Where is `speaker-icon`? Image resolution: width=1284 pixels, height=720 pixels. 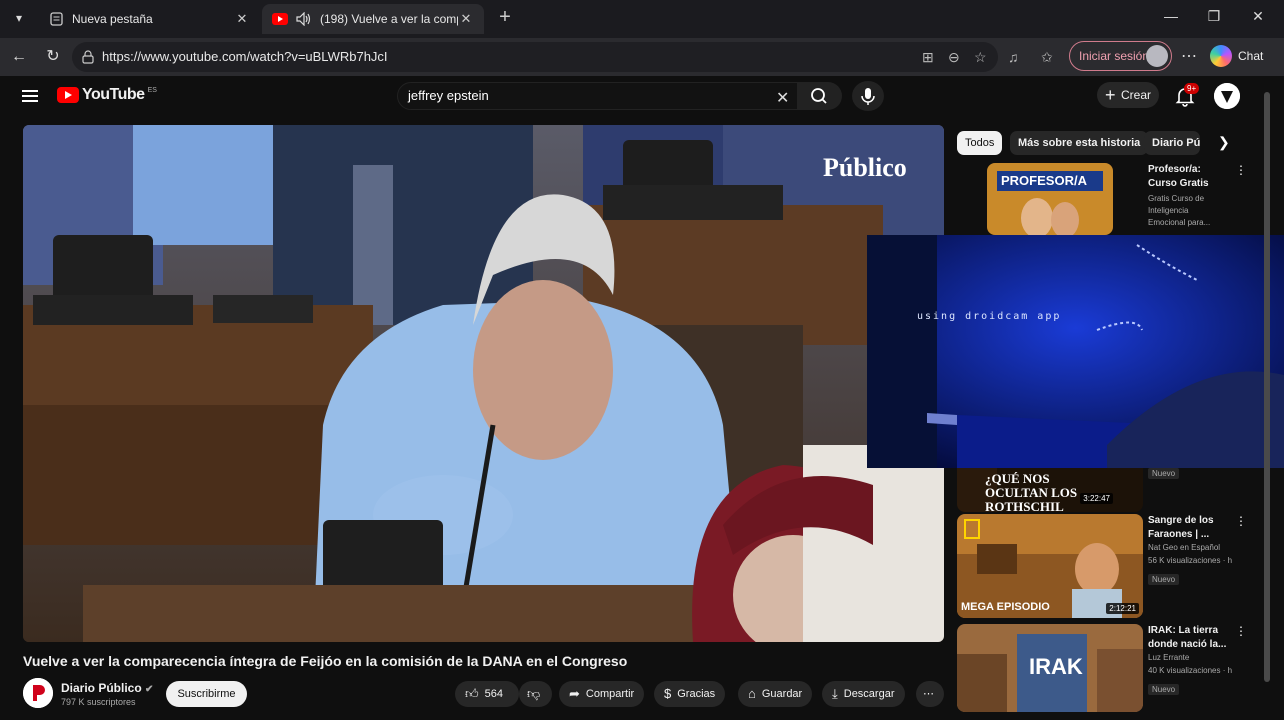
speaker-icon is located at coordinates (304, 19).